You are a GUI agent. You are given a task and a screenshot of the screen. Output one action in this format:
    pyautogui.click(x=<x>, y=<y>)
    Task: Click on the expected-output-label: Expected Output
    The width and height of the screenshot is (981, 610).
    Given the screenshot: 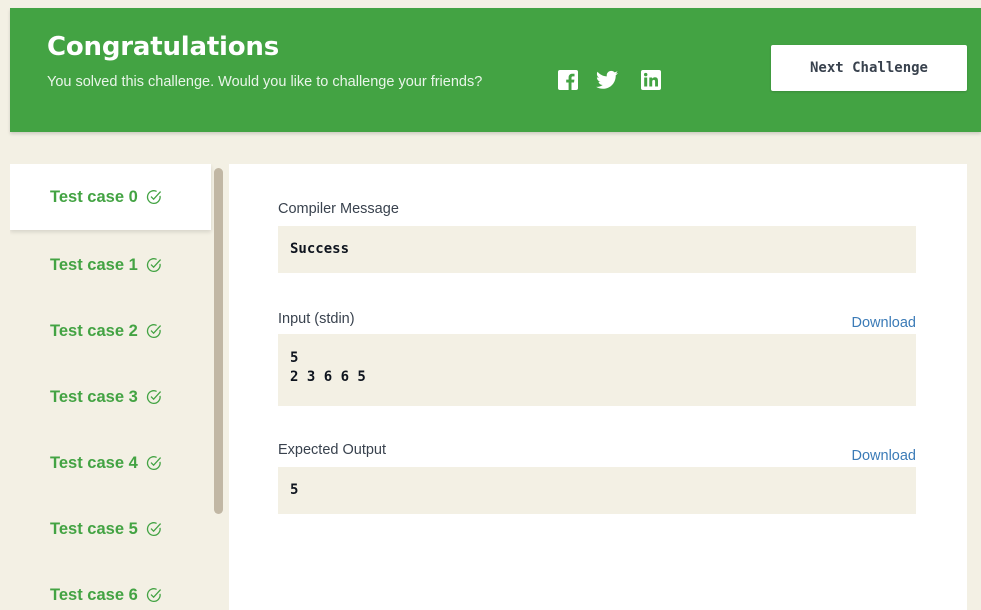 What is the action you would take?
    pyautogui.click(x=332, y=450)
    